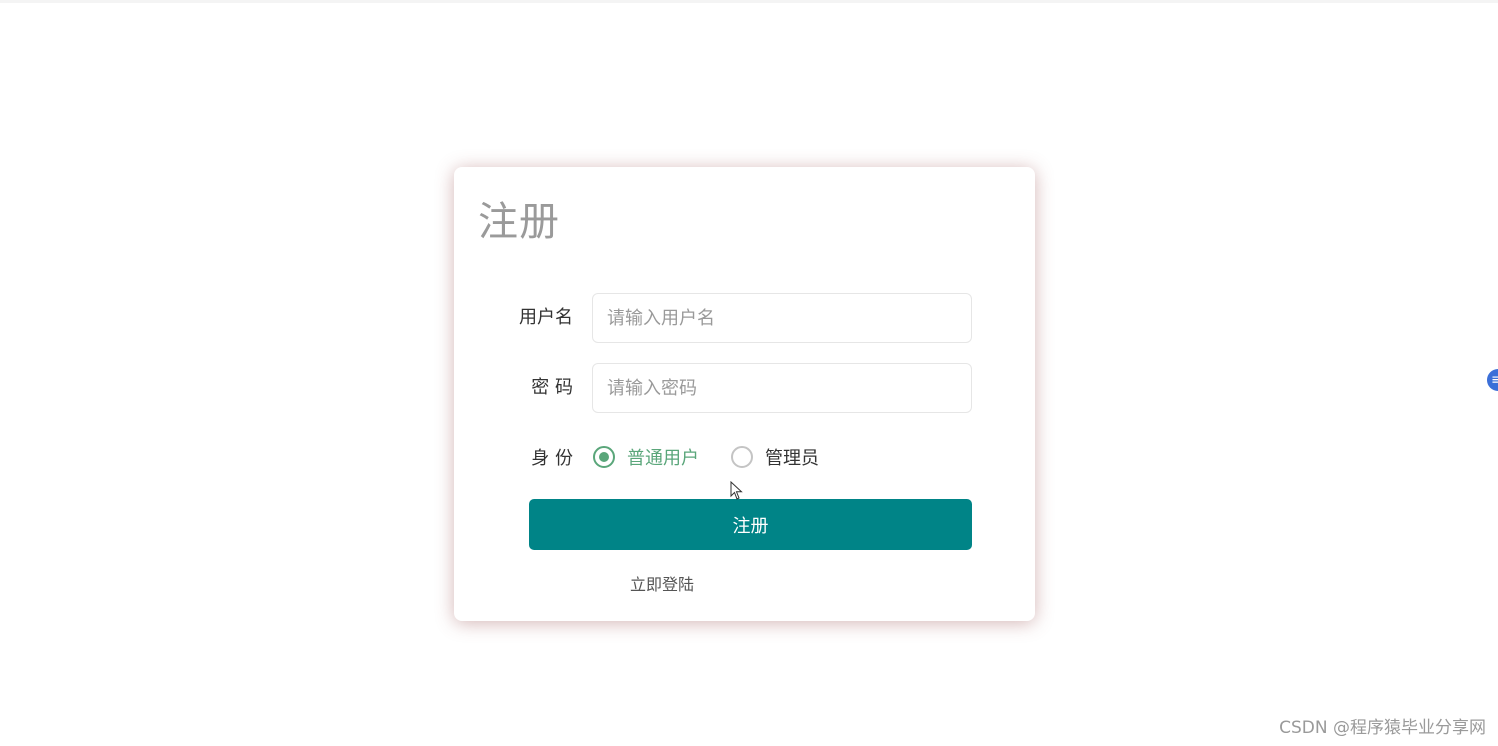 This screenshot has height=746, width=1498. I want to click on mouse-cursor-icon, so click(736, 490).